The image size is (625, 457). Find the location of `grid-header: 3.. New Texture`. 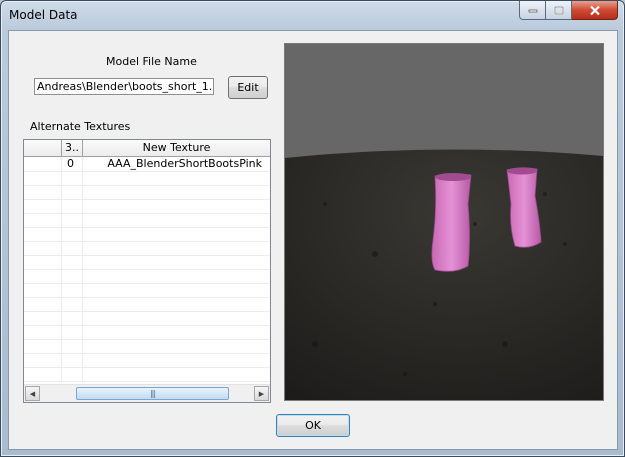

grid-header: 3.. New Texture is located at coordinates (147, 148).